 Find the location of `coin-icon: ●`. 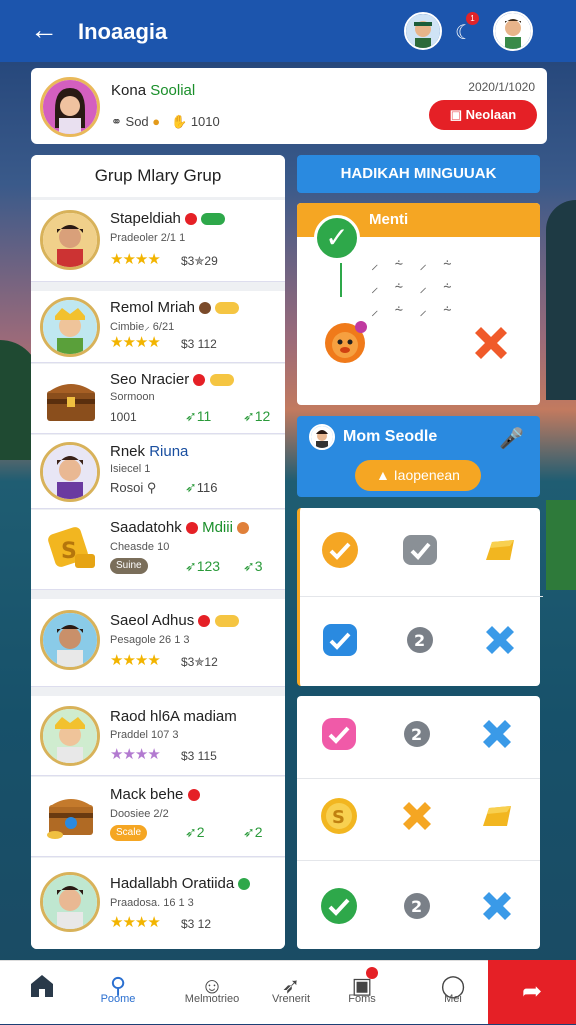

coin-icon: ● is located at coordinates (156, 121).